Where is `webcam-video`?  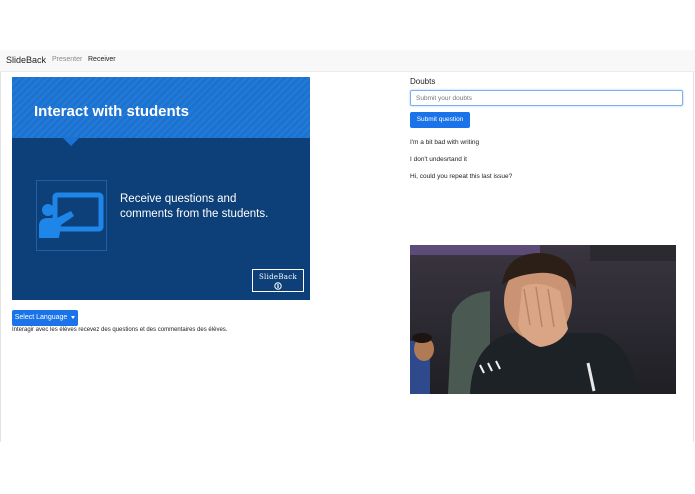 webcam-video is located at coordinates (543, 319).